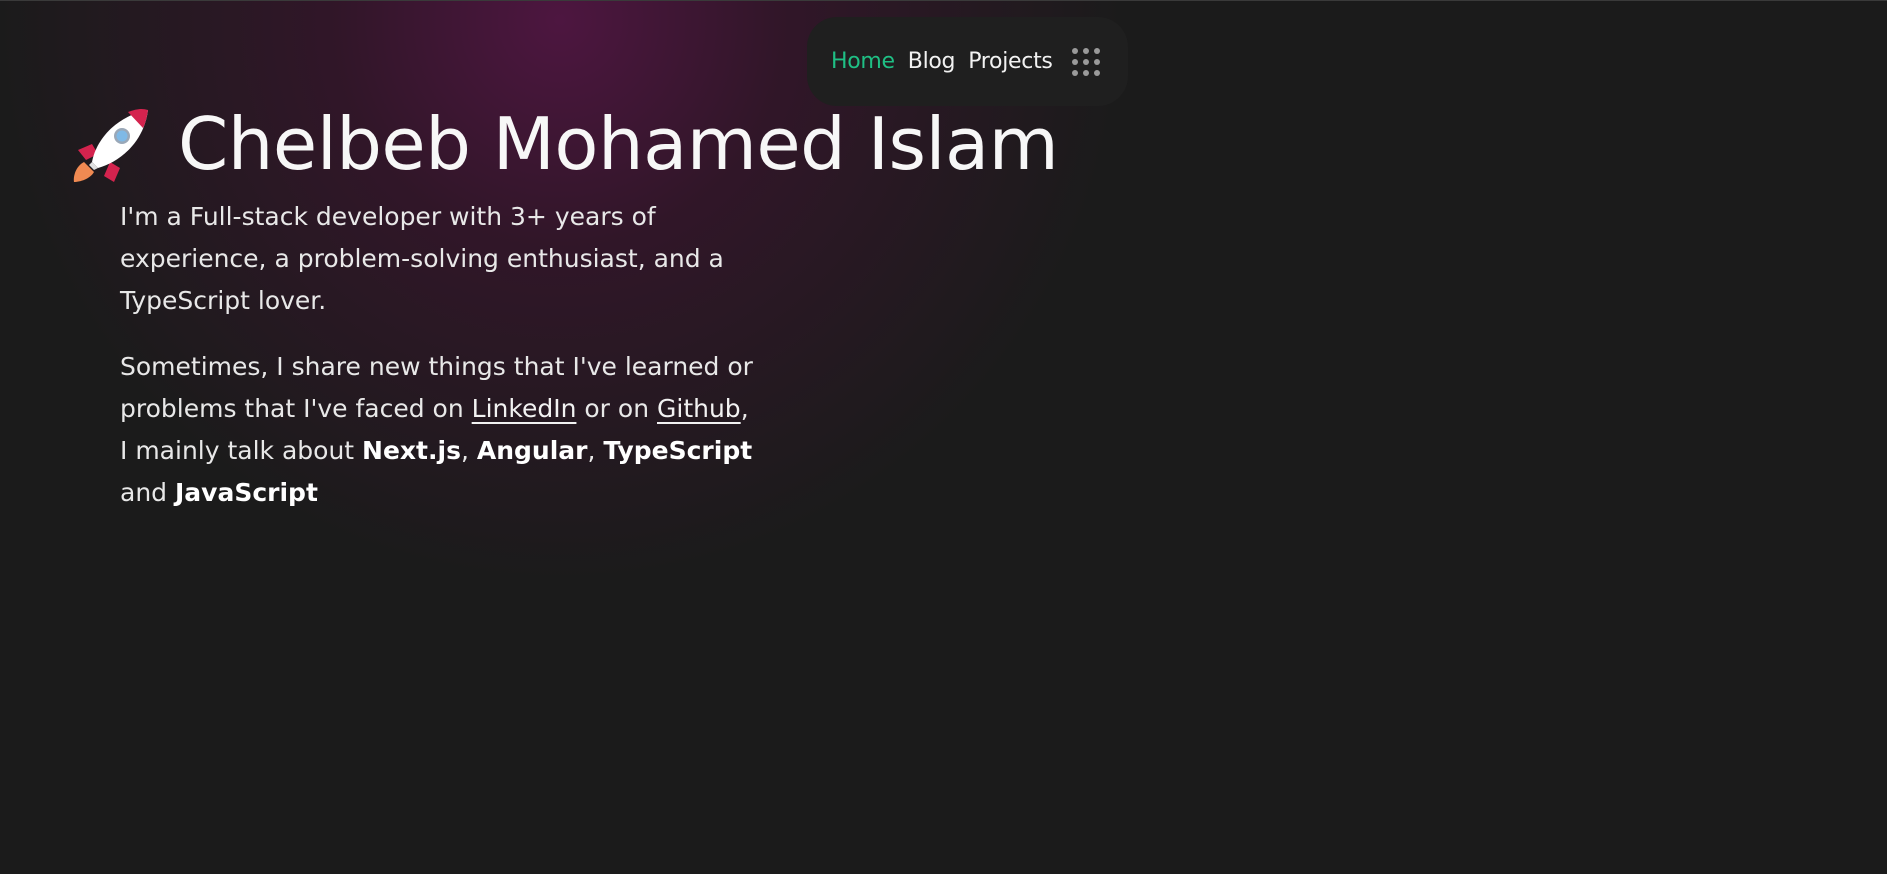 Image resolution: width=1887 pixels, height=874 pixels. Describe the element at coordinates (147, 492) in the screenshot. I see `separator: and` at that location.